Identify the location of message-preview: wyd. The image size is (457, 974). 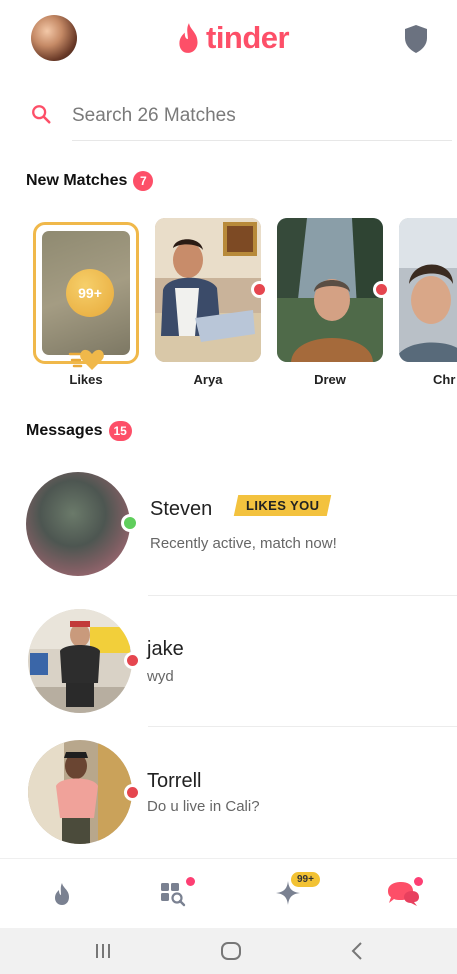
(160, 676).